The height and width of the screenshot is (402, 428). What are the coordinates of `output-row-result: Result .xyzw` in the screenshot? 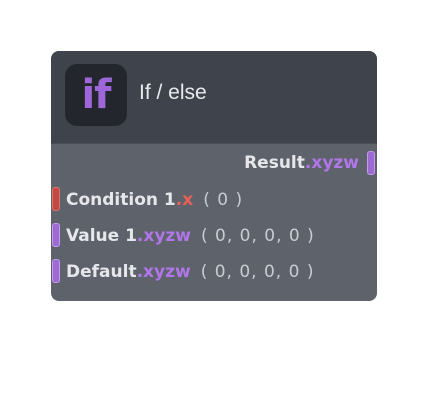 It's located at (301, 163).